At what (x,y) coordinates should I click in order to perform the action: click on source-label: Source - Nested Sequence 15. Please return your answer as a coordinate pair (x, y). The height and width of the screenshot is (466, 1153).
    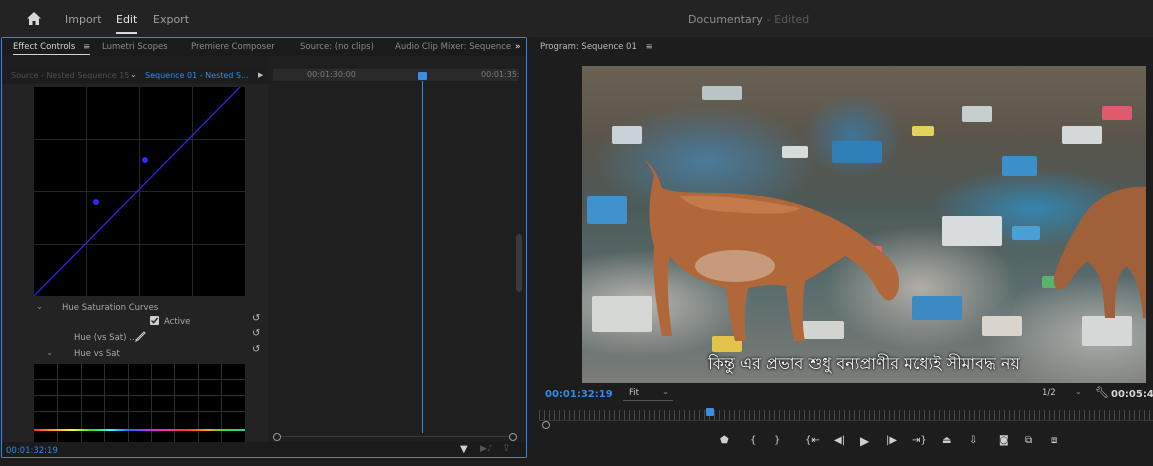
    Looking at the image, I should click on (70, 75).